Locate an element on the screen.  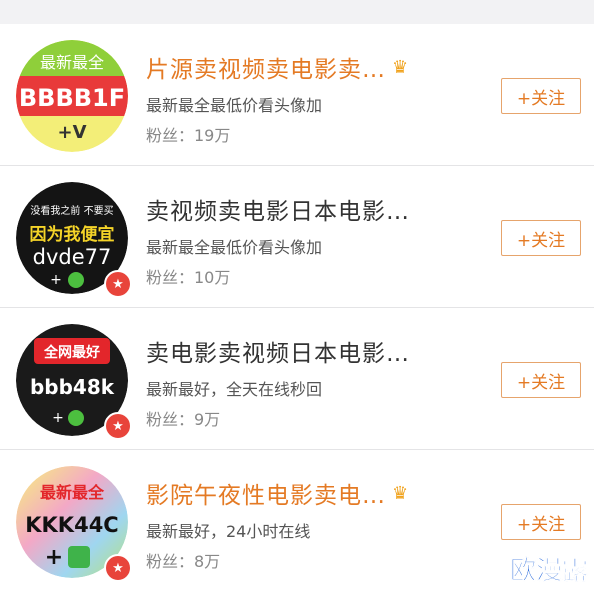
user-info: 片源卖视频卖电影卖… ♛ 最新最全最低价看头像加 粉丝：19万 is located at coordinates (311, 98).